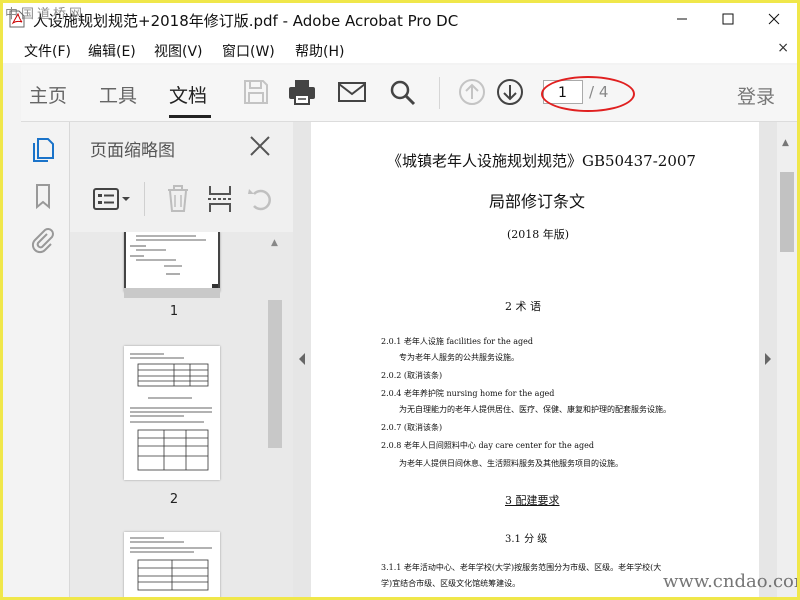  What do you see at coordinates (275, 374) in the screenshot?
I see `thumbnail-scrollbar-thumb` at bounding box center [275, 374].